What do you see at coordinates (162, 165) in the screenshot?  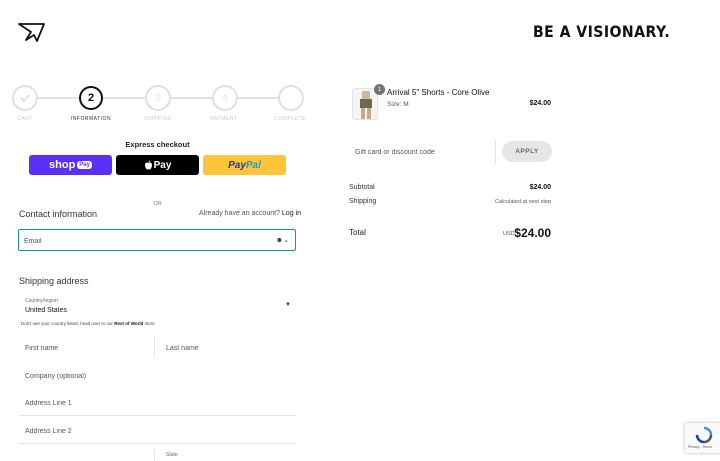 I see `apple-pay-label: Pay` at bounding box center [162, 165].